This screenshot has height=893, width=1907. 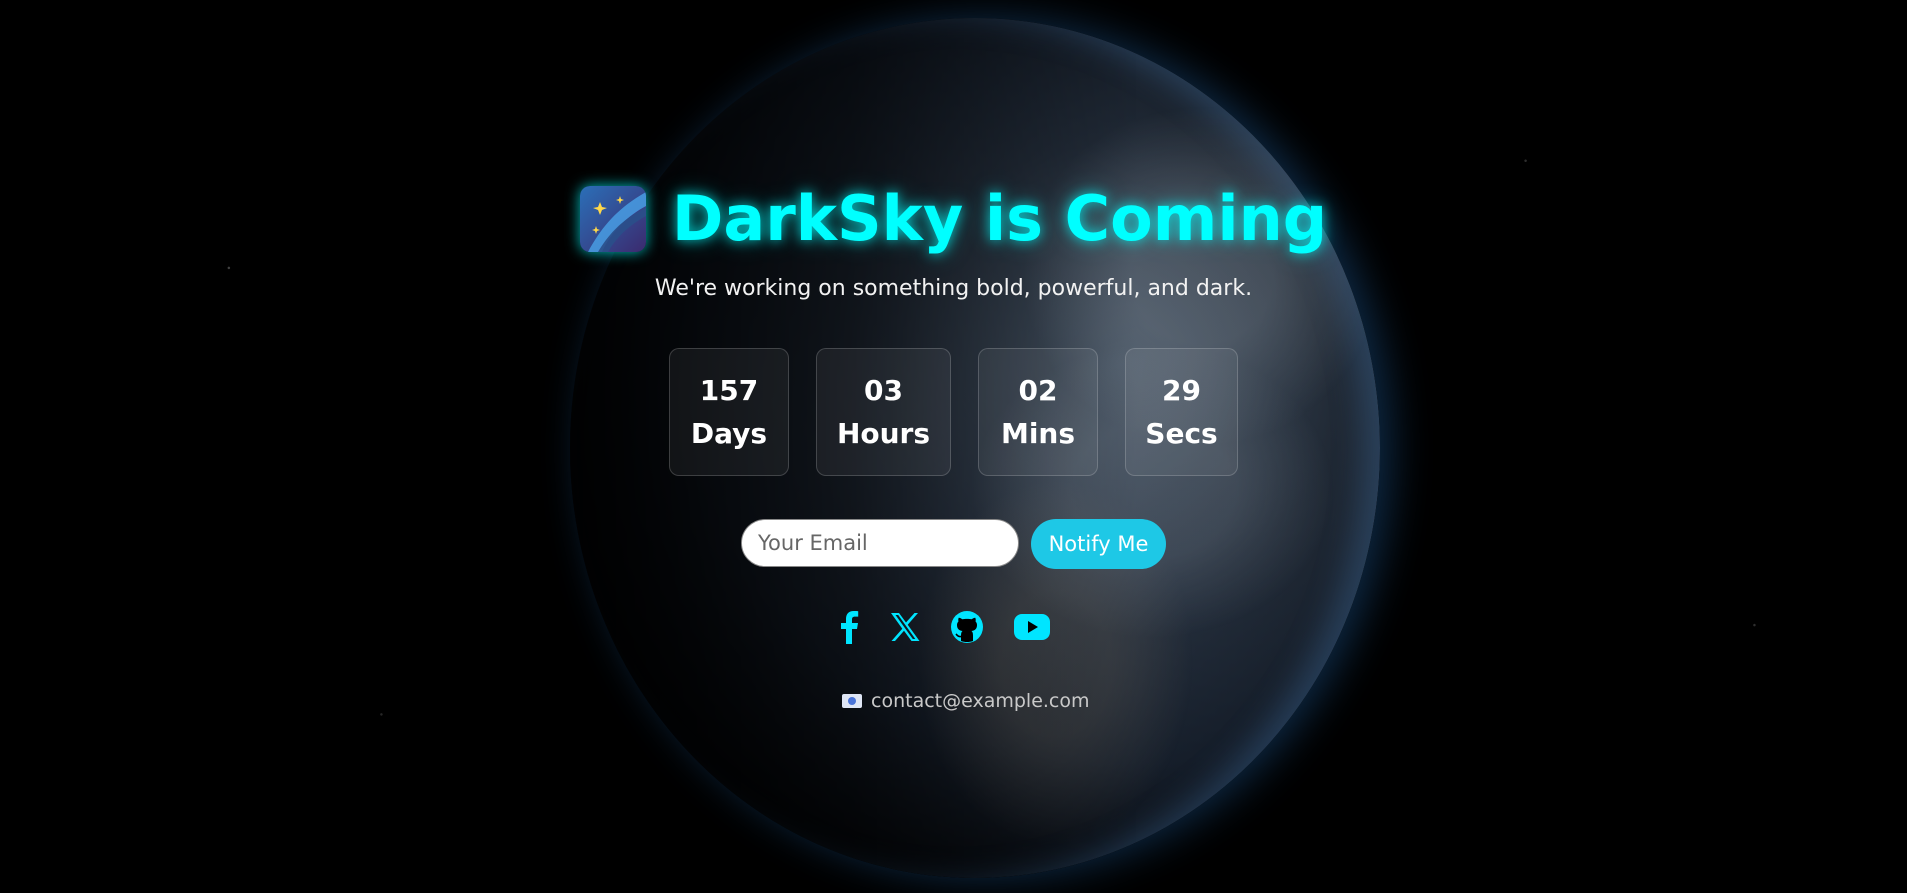 I want to click on hero-heading: DarkSky is Coming, so click(x=953, y=218).